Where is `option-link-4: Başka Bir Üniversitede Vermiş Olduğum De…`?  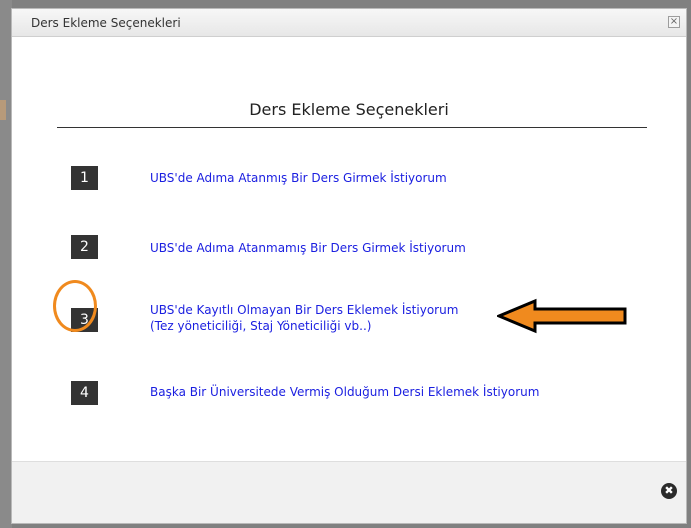 option-link-4: Başka Bir Üniversitede Vermiş Olduğum De… is located at coordinates (344, 392).